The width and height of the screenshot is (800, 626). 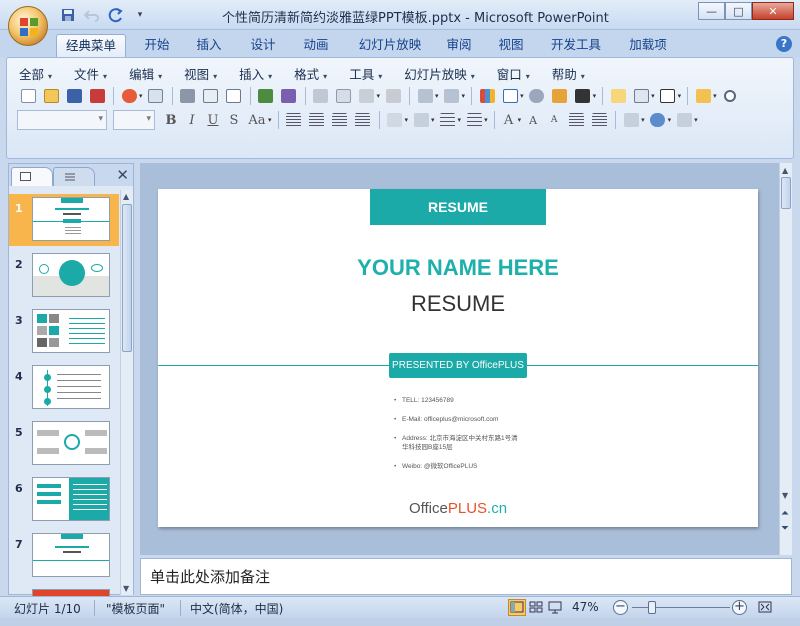 I want to click on tab-addins: 加载项, so click(x=648, y=45).